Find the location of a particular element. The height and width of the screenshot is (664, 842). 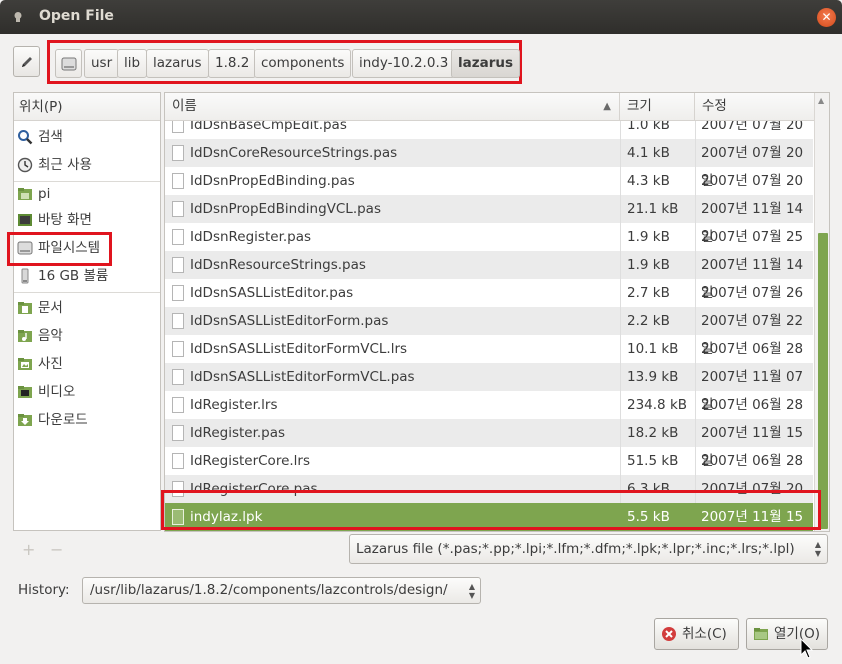

file-row: IdRegister.lrs234.8 kB2007년 06월 28일 is located at coordinates (489, 416).